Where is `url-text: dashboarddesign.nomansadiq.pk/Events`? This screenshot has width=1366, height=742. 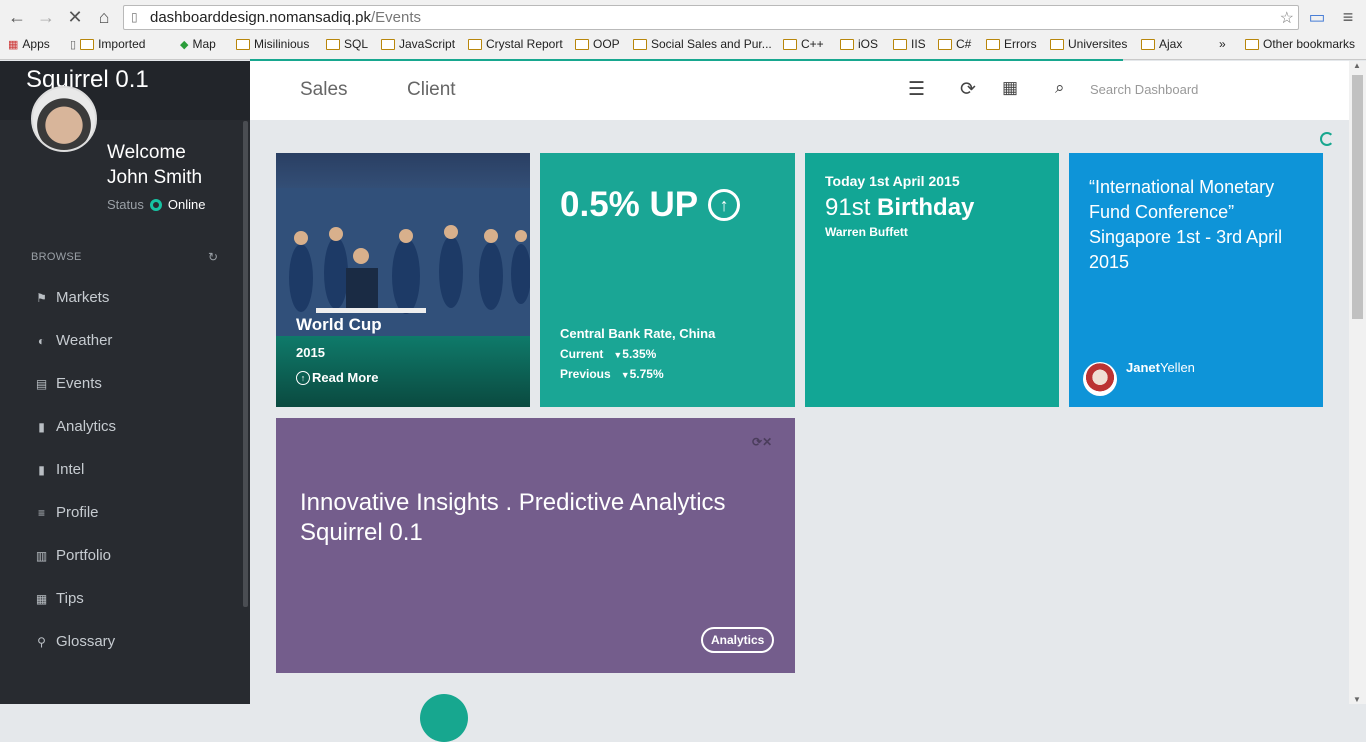 url-text: dashboarddesign.nomansadiq.pk/Events is located at coordinates (286, 17).